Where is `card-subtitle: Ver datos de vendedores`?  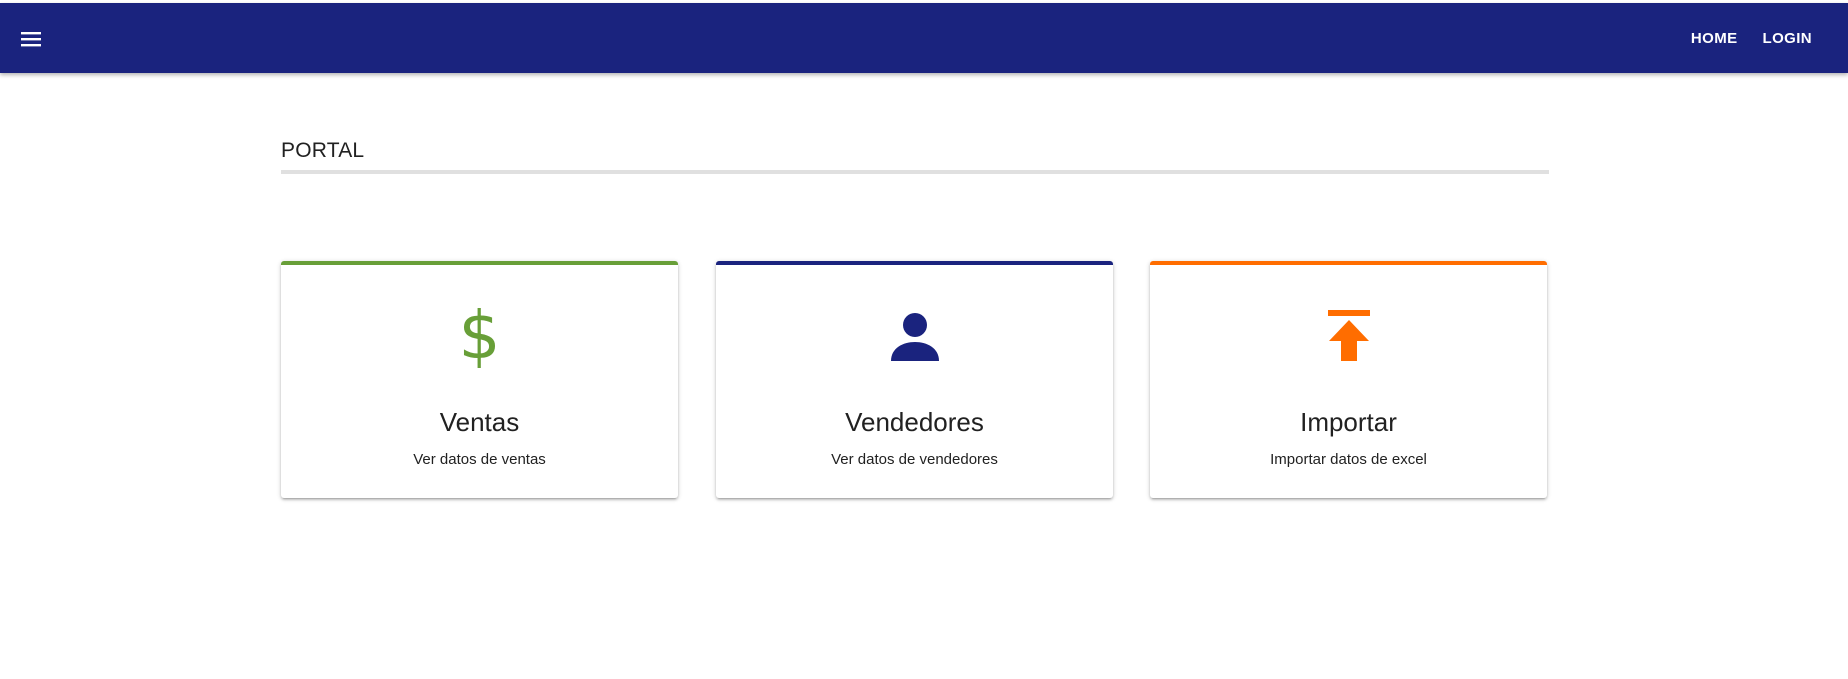 card-subtitle: Ver datos de vendedores is located at coordinates (914, 459).